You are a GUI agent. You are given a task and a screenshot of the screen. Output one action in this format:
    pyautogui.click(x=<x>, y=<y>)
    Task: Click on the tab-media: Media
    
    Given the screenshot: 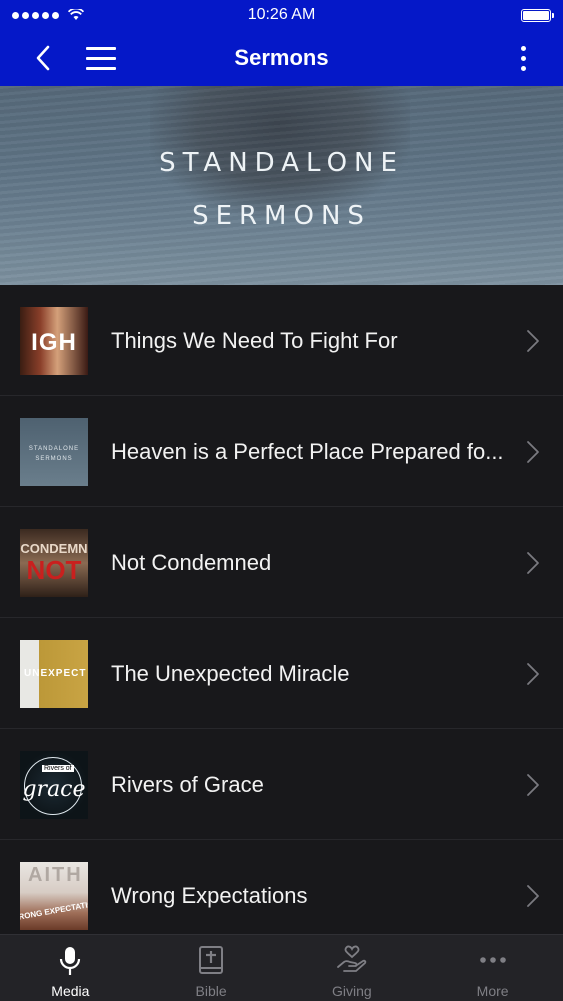 What is the action you would take?
    pyautogui.click(x=70, y=968)
    